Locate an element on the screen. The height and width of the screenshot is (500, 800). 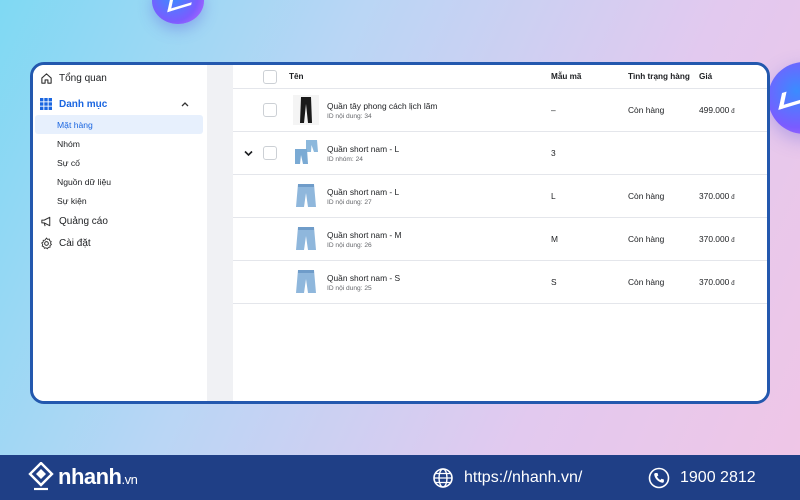
shorts-group-thumbnail is located at coordinates (306, 153).